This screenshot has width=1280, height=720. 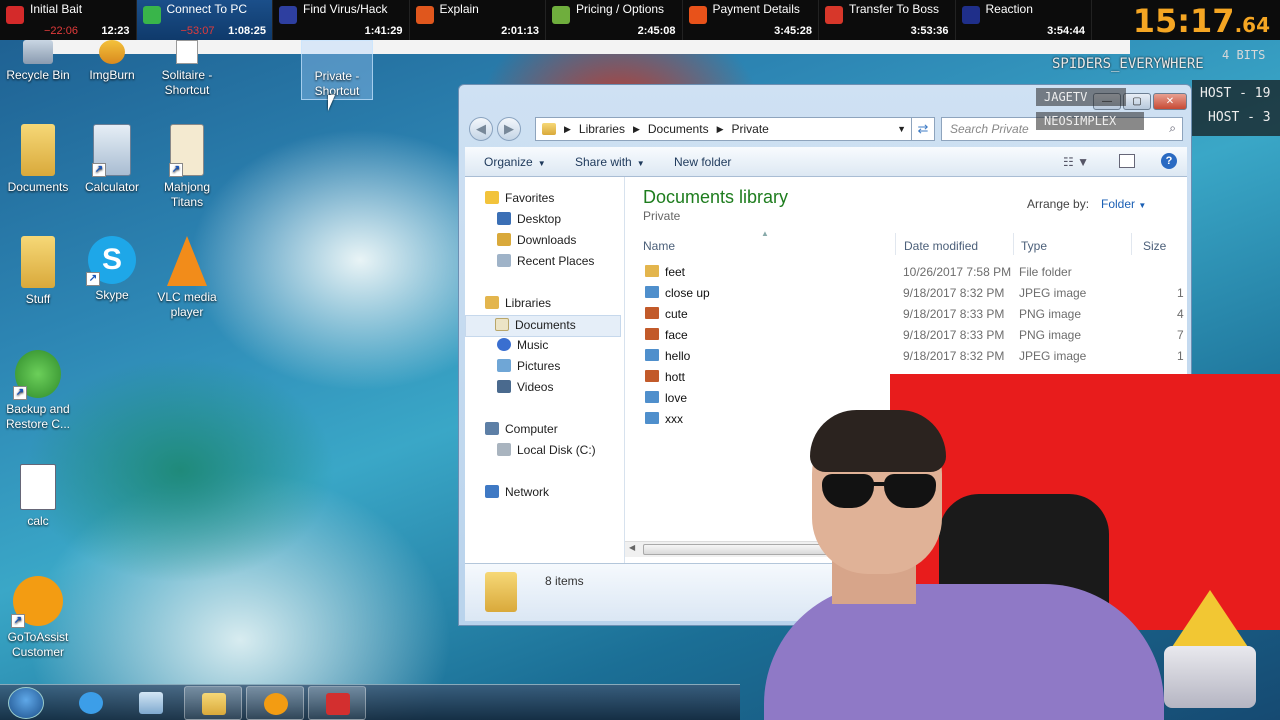 What do you see at coordinates (913, 313) in the screenshot?
I see `file-row: cute 9/18/2017 8:33 PM PNG image 4` at bounding box center [913, 313].